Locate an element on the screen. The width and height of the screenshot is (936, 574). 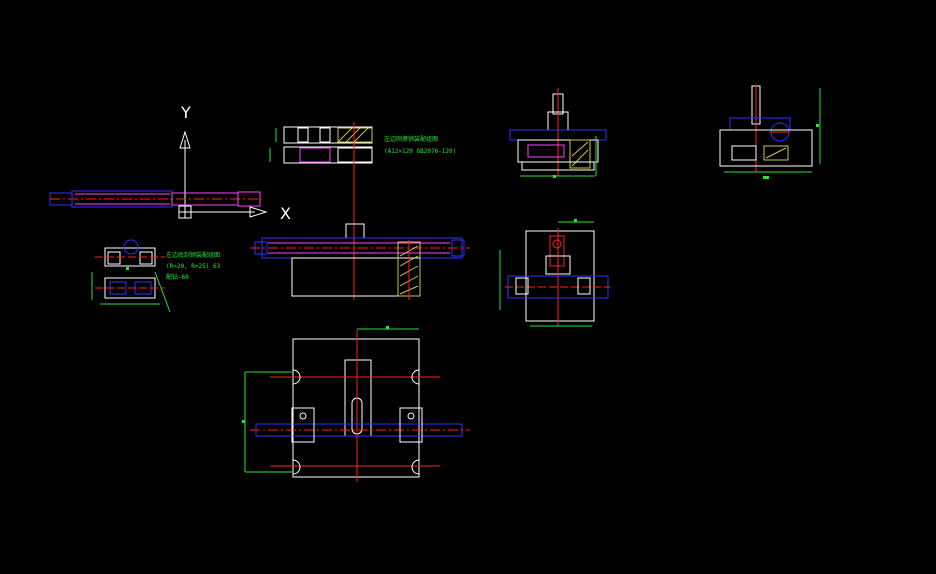
ucs-x-label: X is located at coordinates (285, 213).